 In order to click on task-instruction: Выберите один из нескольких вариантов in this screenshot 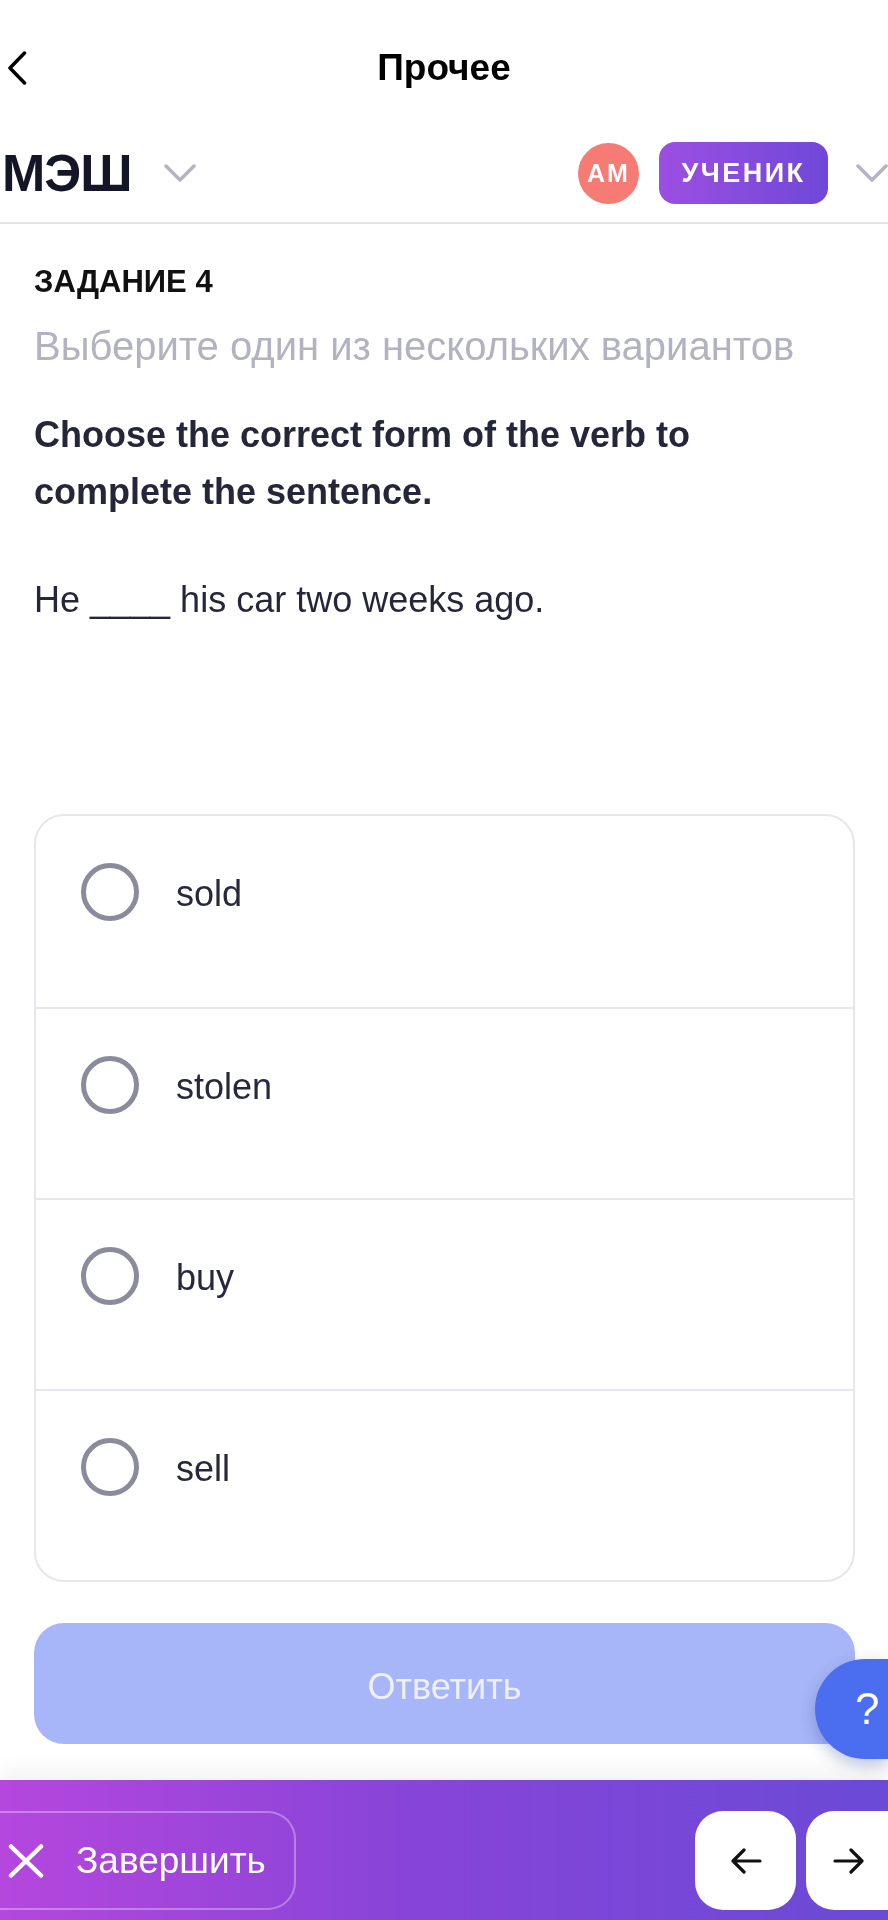, I will do `click(415, 346)`.